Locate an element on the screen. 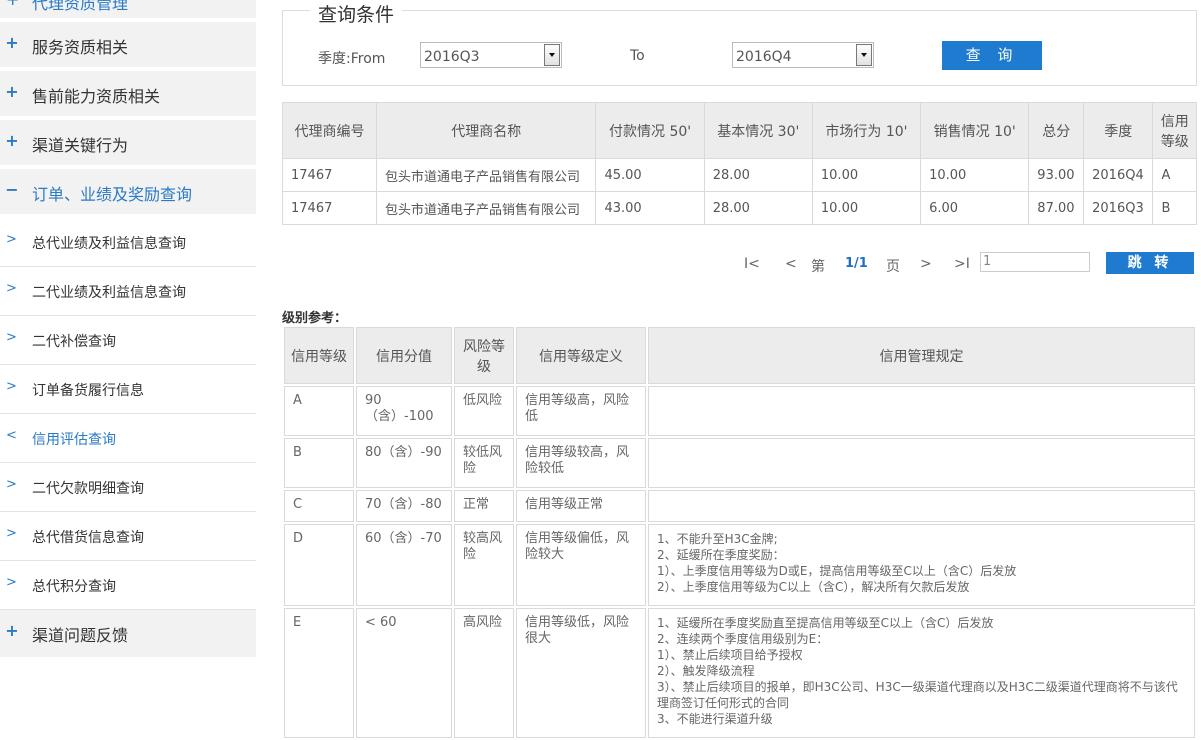 This screenshot has height=740, width=1201. sidebar-subitem-label: 二代业绩及利益信息查询 is located at coordinates (109, 293).